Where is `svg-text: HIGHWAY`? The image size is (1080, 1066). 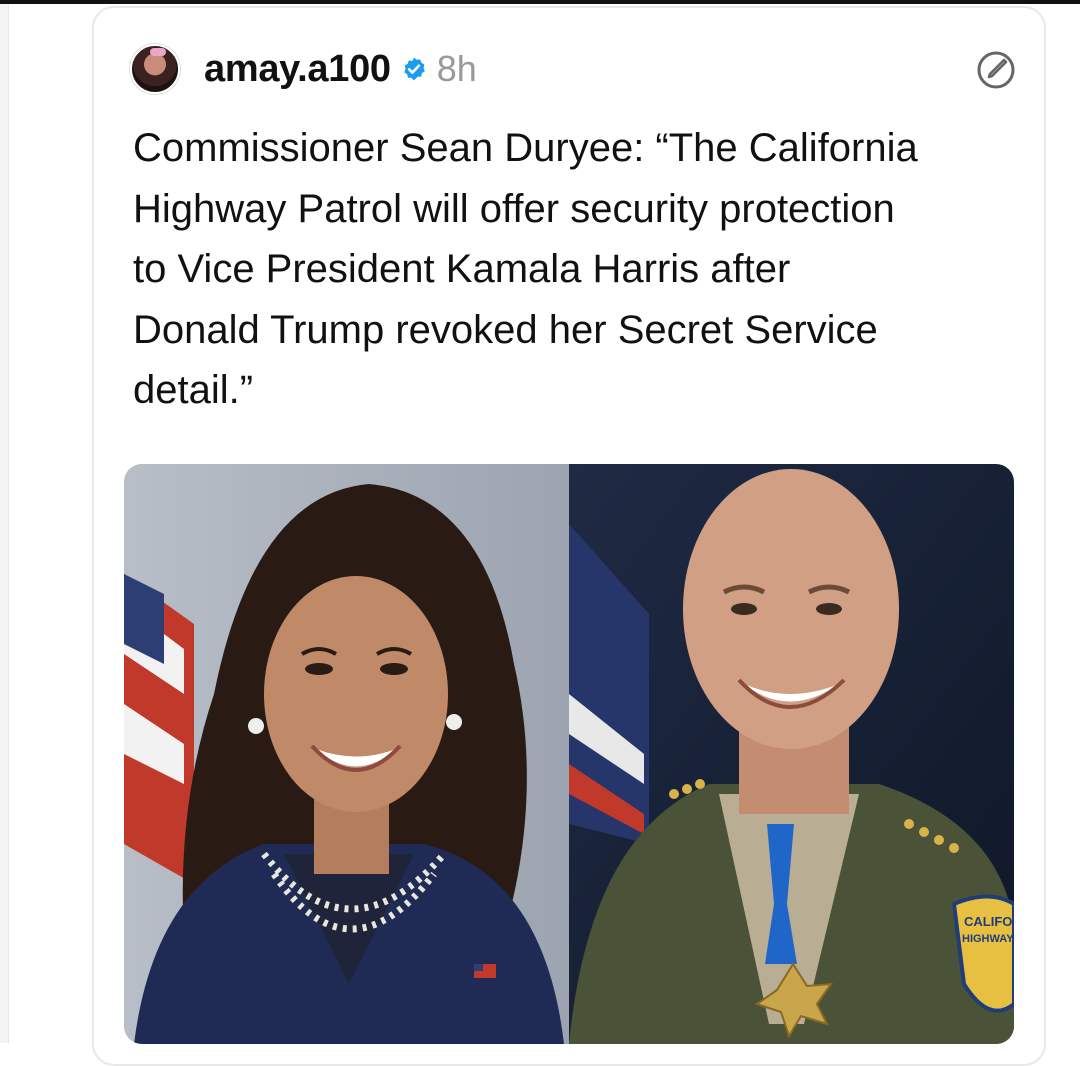
svg-text: HIGHWAY is located at coordinates (988, 939).